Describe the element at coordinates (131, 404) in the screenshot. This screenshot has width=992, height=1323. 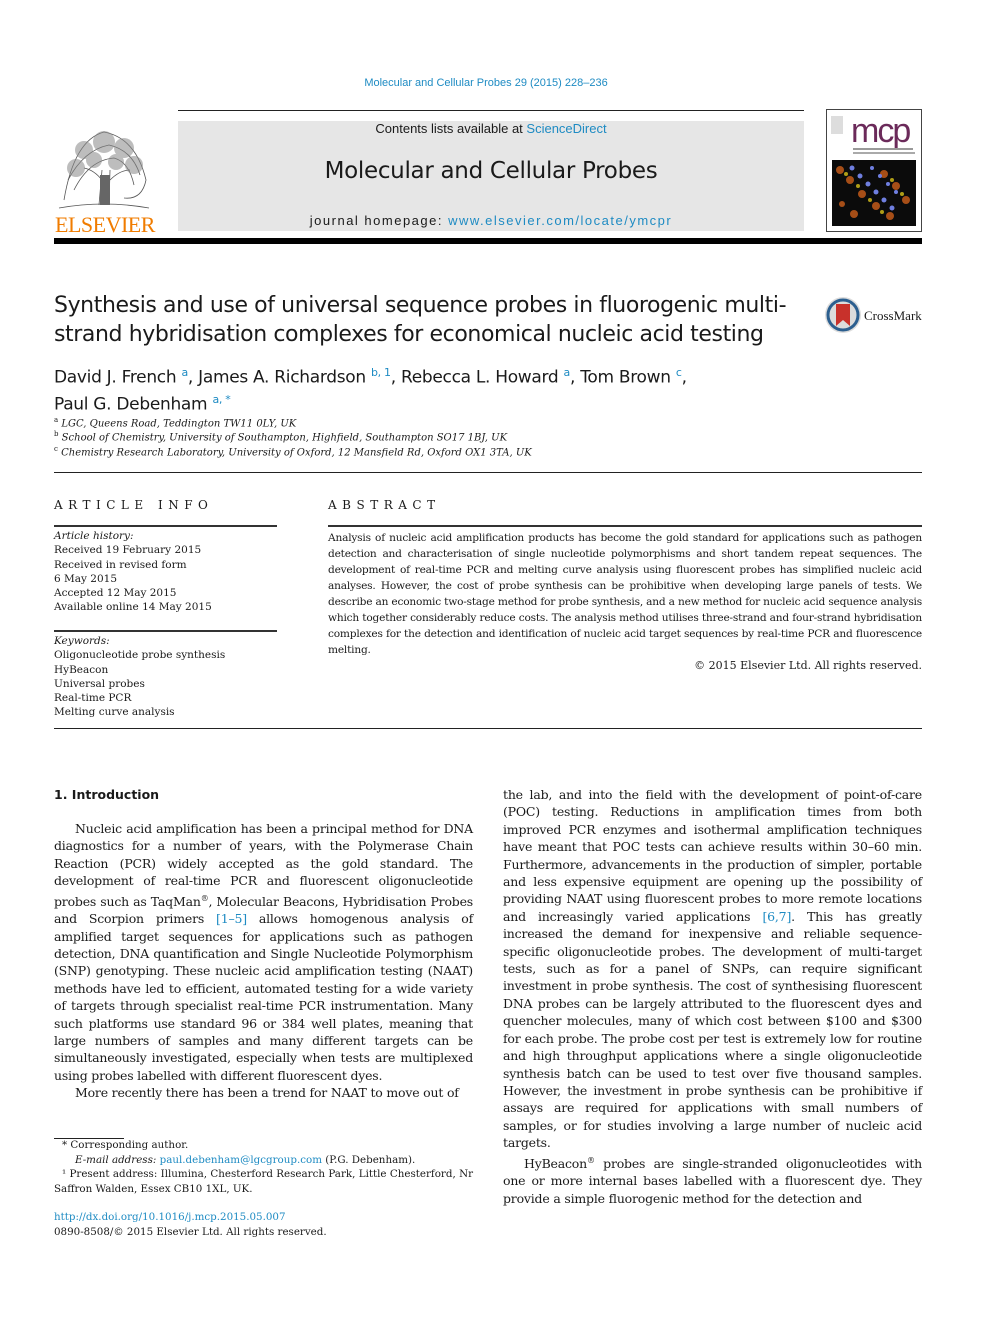
I see `author-name: Paul G. Debenham` at that location.